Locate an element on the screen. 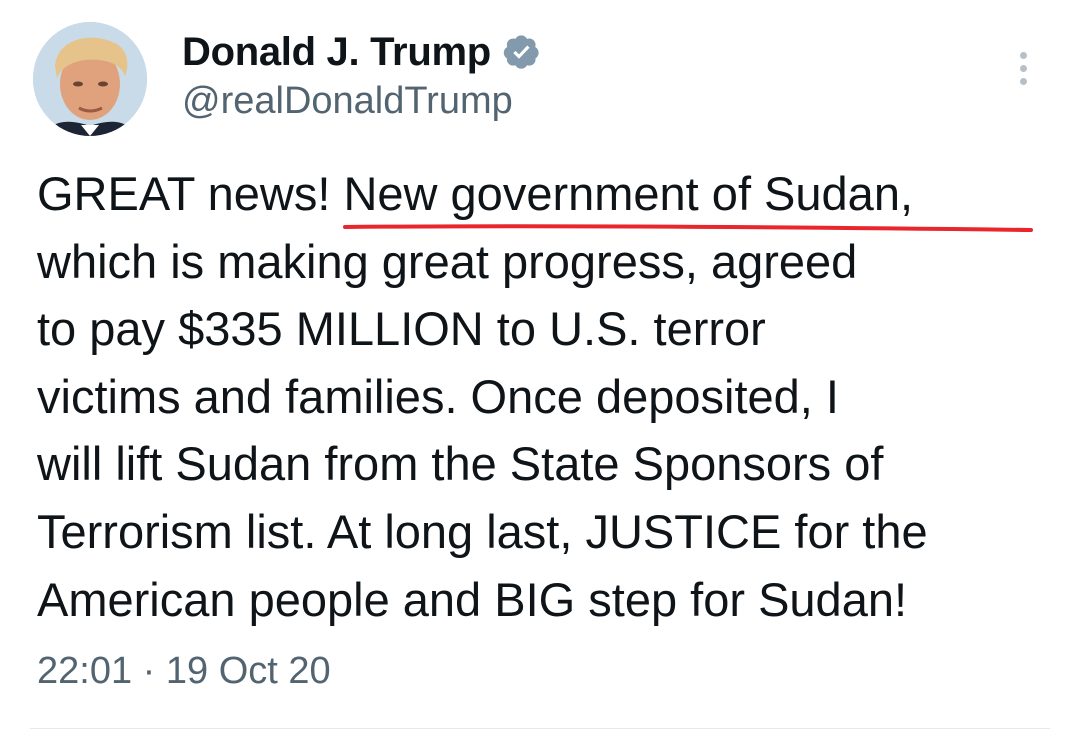 Image resolution: width=1080 pixels, height=733 pixels. handle: @realDonaldTrump is located at coordinates (347, 101).